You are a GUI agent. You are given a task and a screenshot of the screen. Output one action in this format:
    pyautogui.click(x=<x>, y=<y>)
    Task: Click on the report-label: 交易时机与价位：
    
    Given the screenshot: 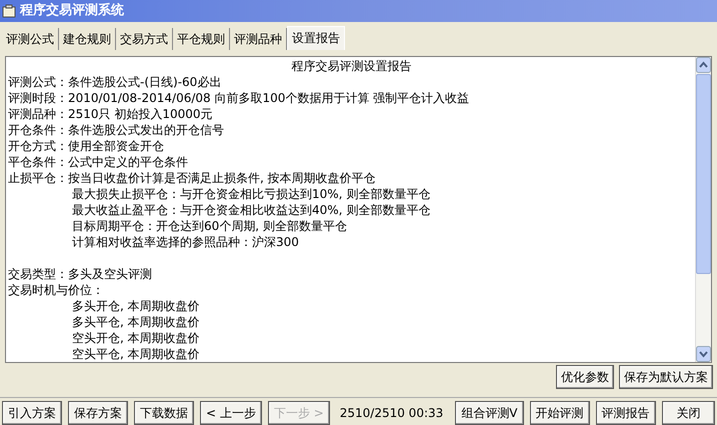 What is the action you would take?
    pyautogui.click(x=56, y=290)
    